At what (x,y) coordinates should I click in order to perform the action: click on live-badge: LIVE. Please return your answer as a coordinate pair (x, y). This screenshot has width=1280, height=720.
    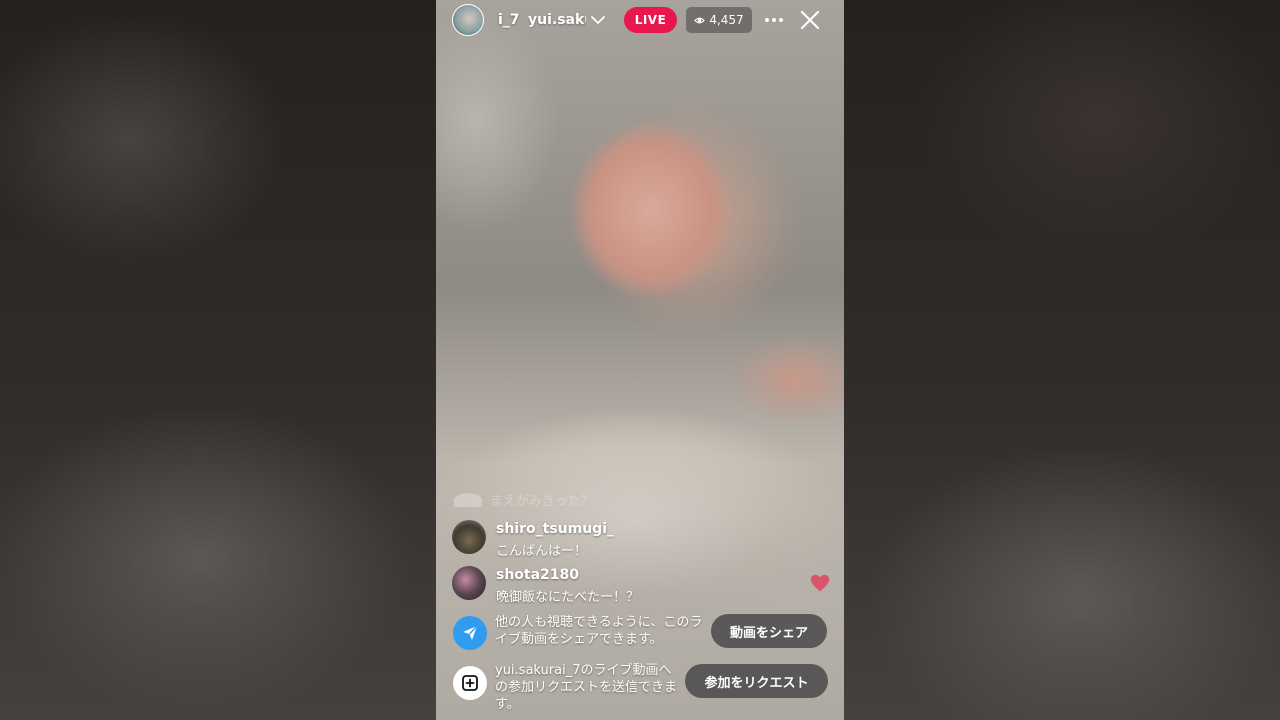
    Looking at the image, I should click on (650, 20).